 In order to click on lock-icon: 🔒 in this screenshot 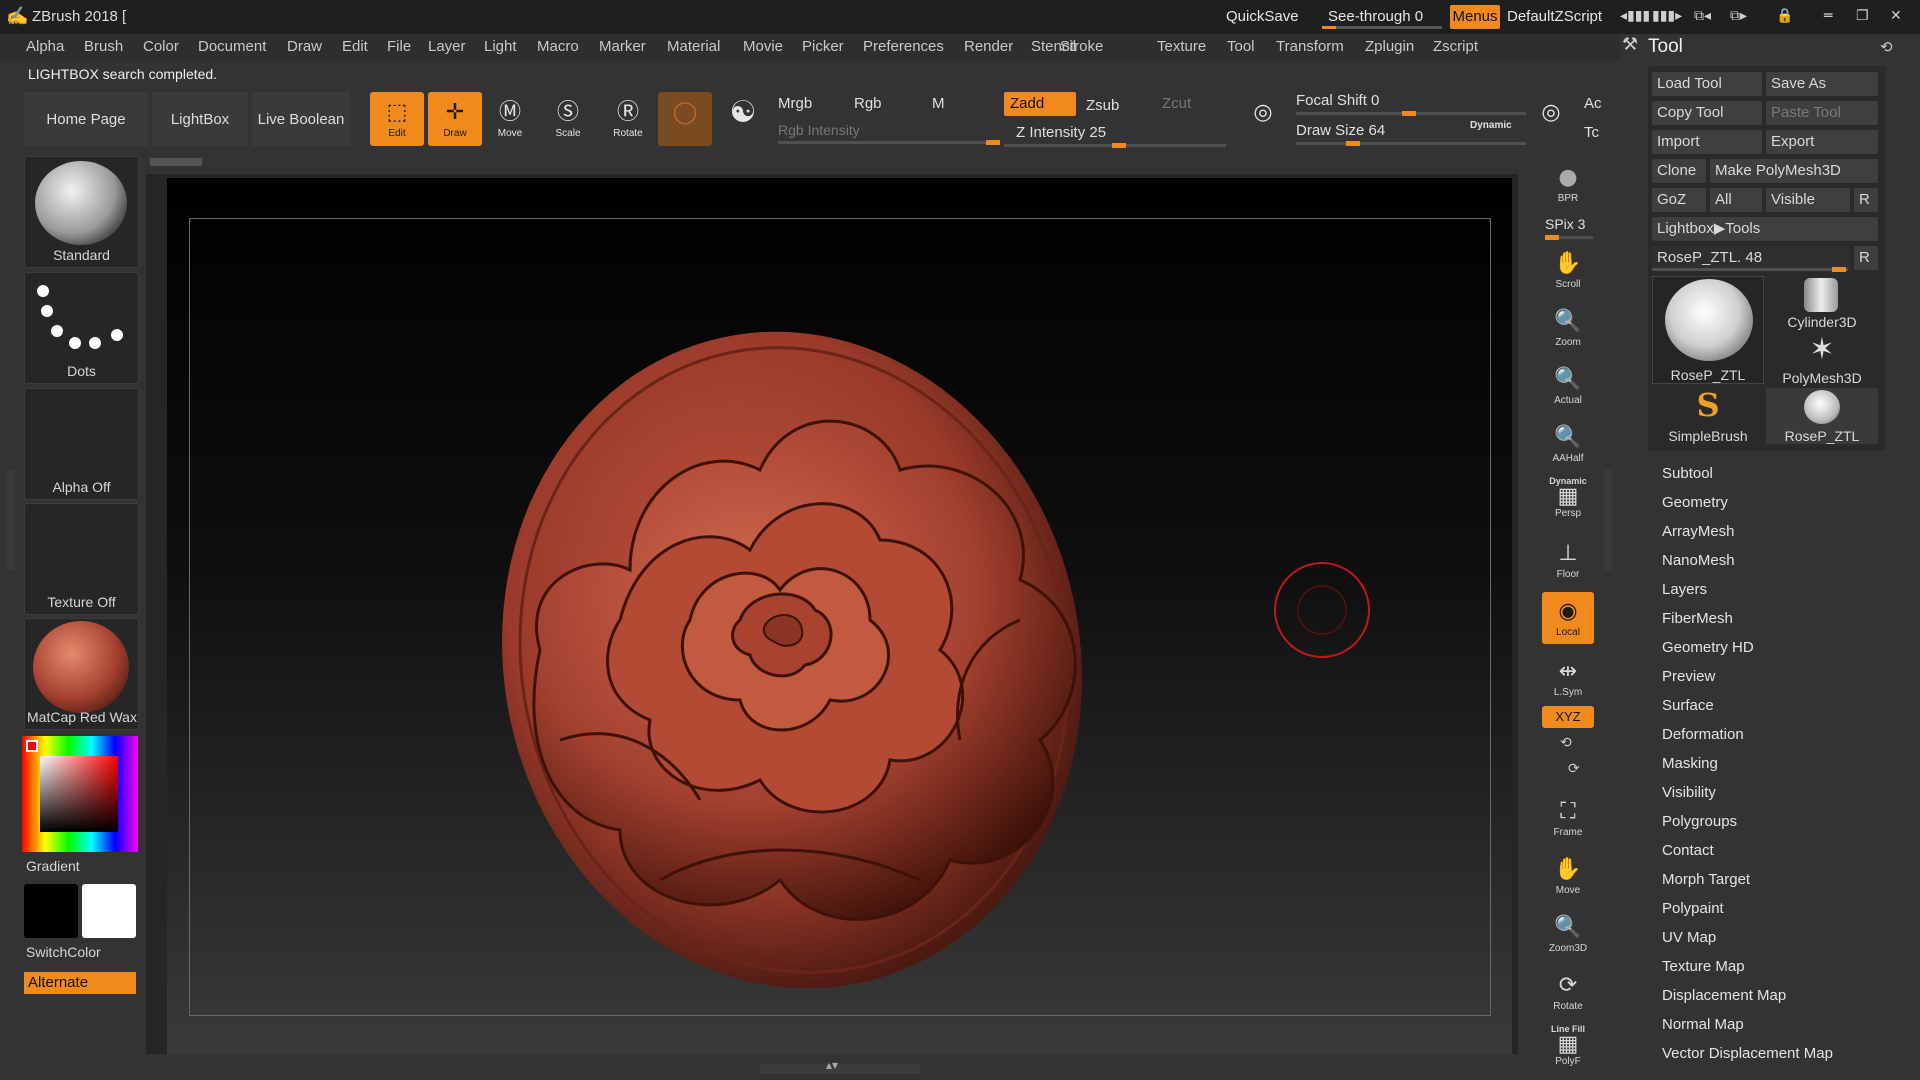, I will do `click(1784, 16)`.